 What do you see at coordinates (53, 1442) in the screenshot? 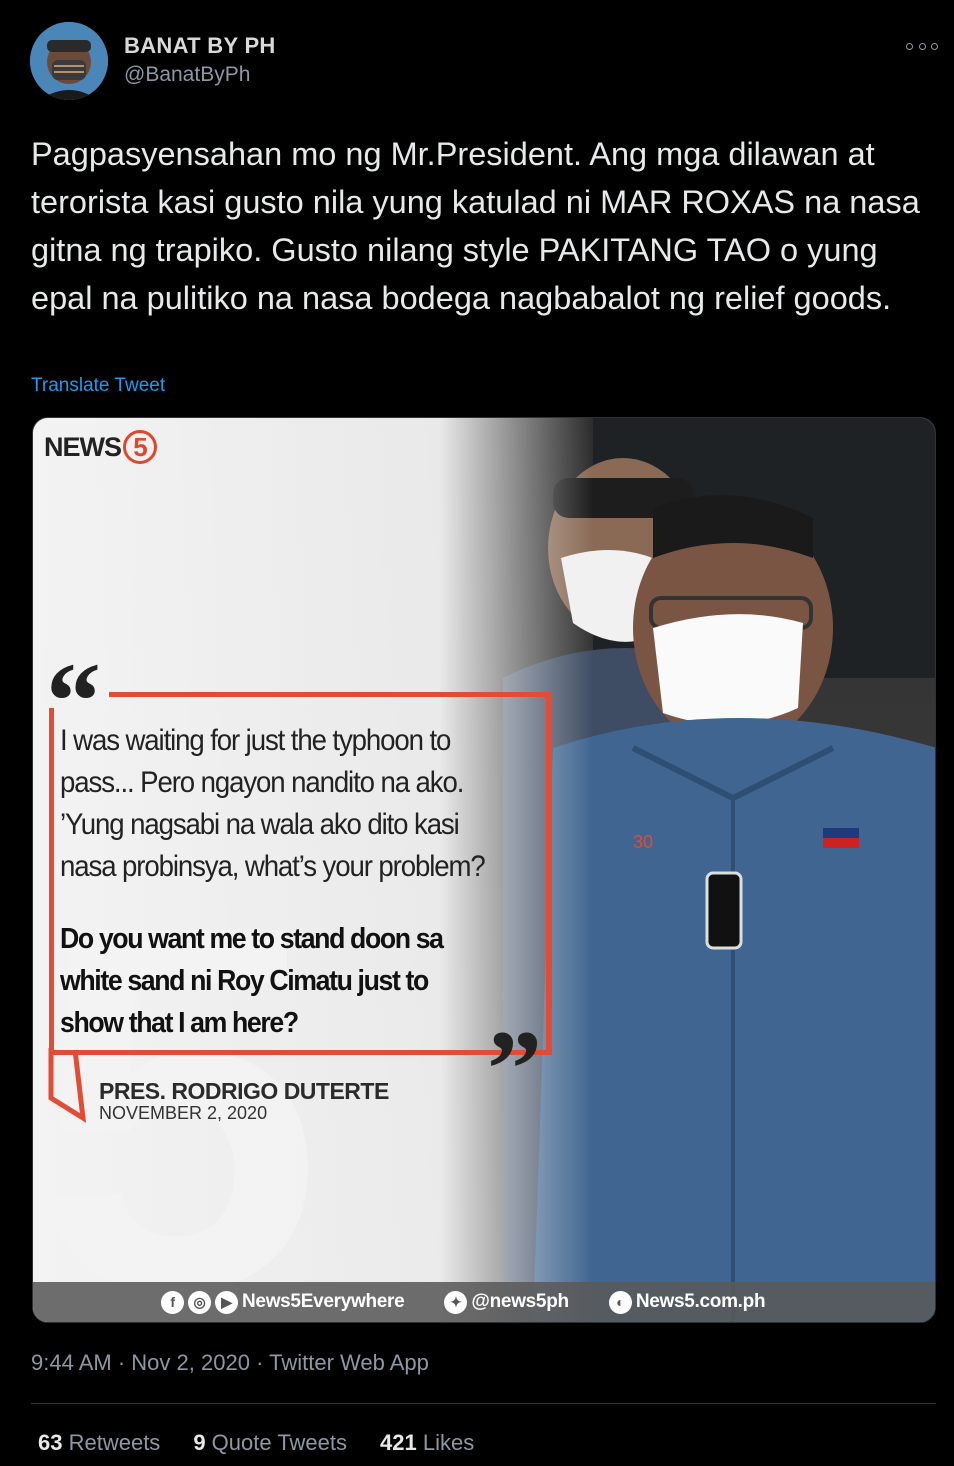
I see `retweets-count: 63` at bounding box center [53, 1442].